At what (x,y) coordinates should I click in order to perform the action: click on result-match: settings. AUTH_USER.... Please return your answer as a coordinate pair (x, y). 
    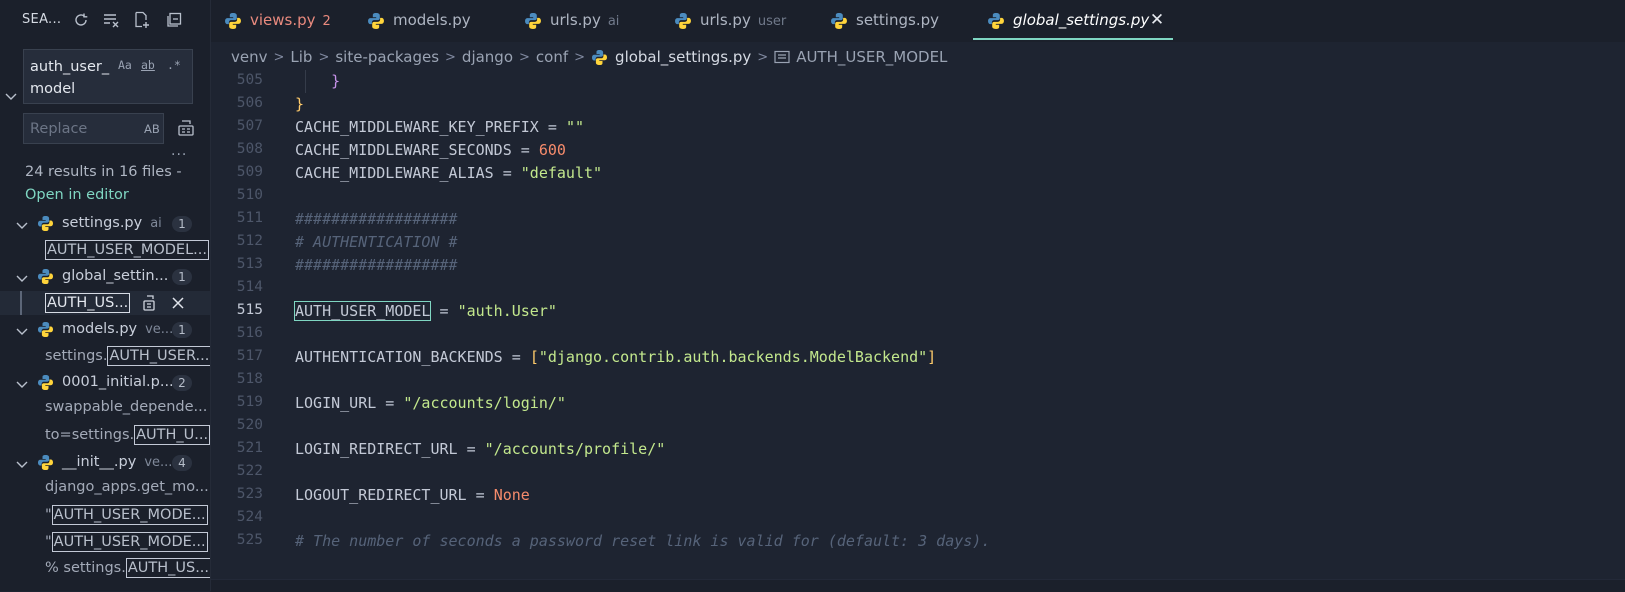
    Looking at the image, I should click on (105, 356).